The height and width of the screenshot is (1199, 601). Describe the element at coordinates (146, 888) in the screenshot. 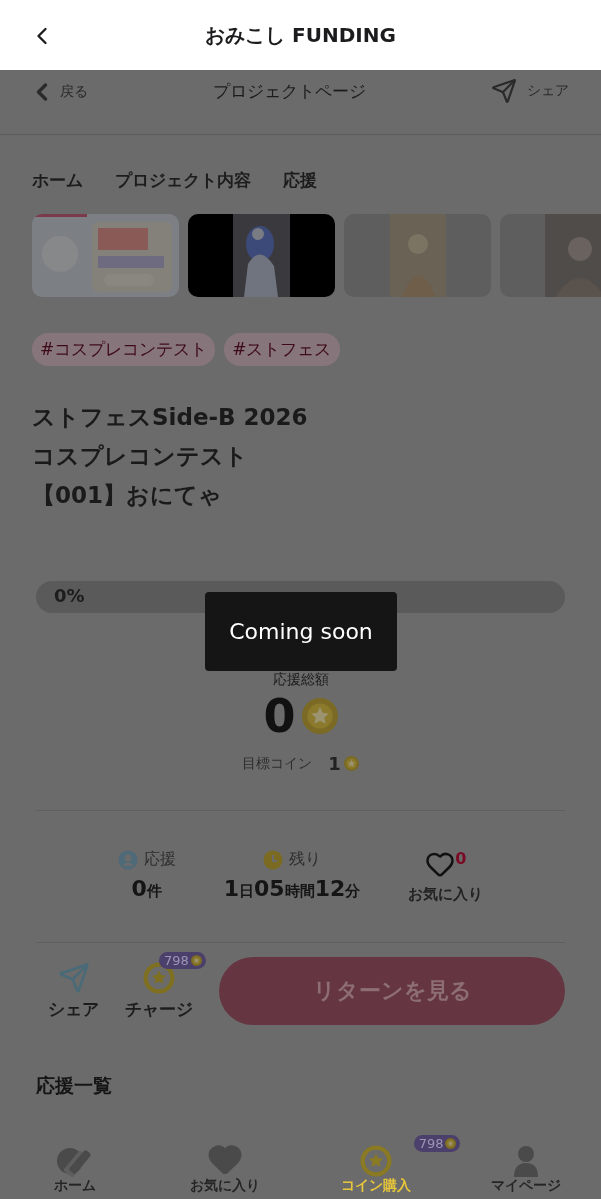

I see `supporters-count: 0件` at that location.